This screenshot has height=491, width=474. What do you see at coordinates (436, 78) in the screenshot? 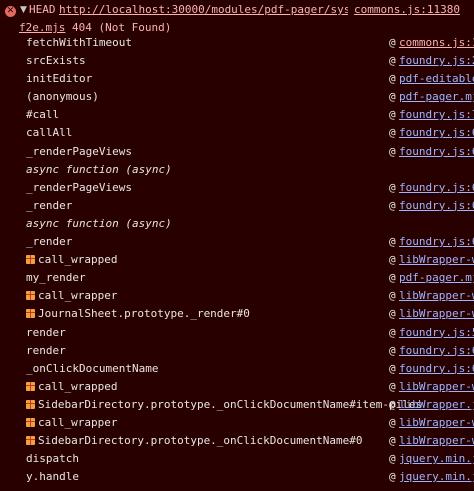
I see `frame-source-link: pdf-editable.` at bounding box center [436, 78].